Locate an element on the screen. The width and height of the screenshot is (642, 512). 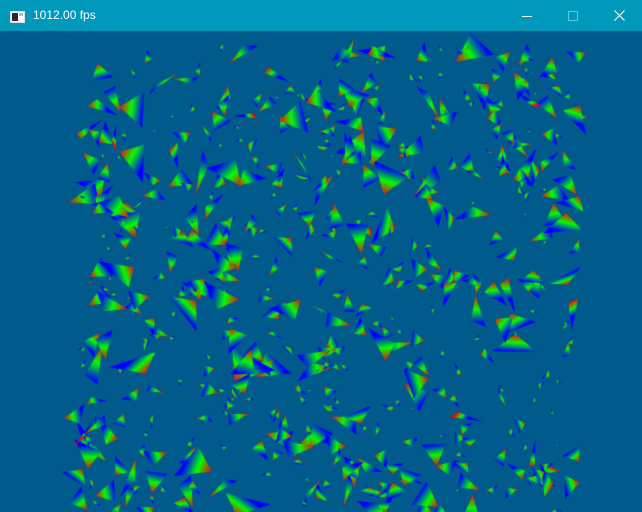
caption-buttons is located at coordinates (573, 15).